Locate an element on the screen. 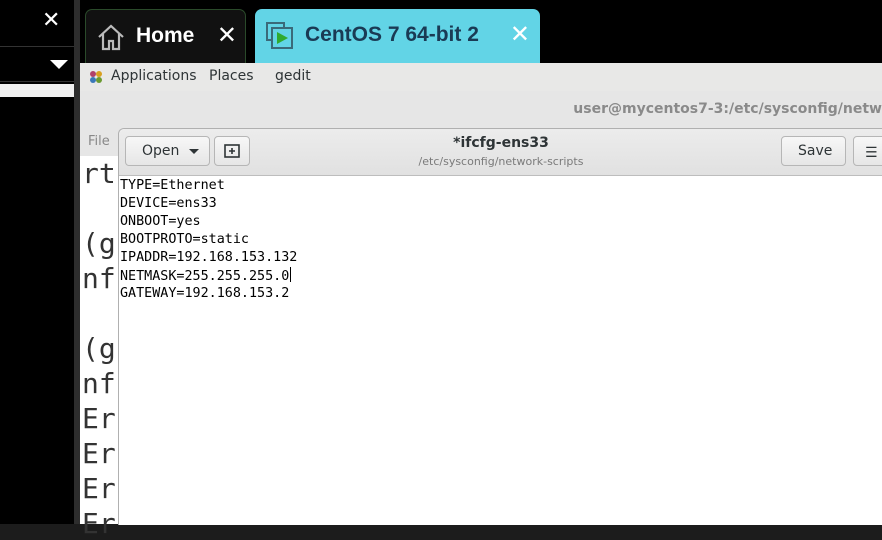  editor-line-text: NETMASK=255.255.255.0 is located at coordinates (205, 276).